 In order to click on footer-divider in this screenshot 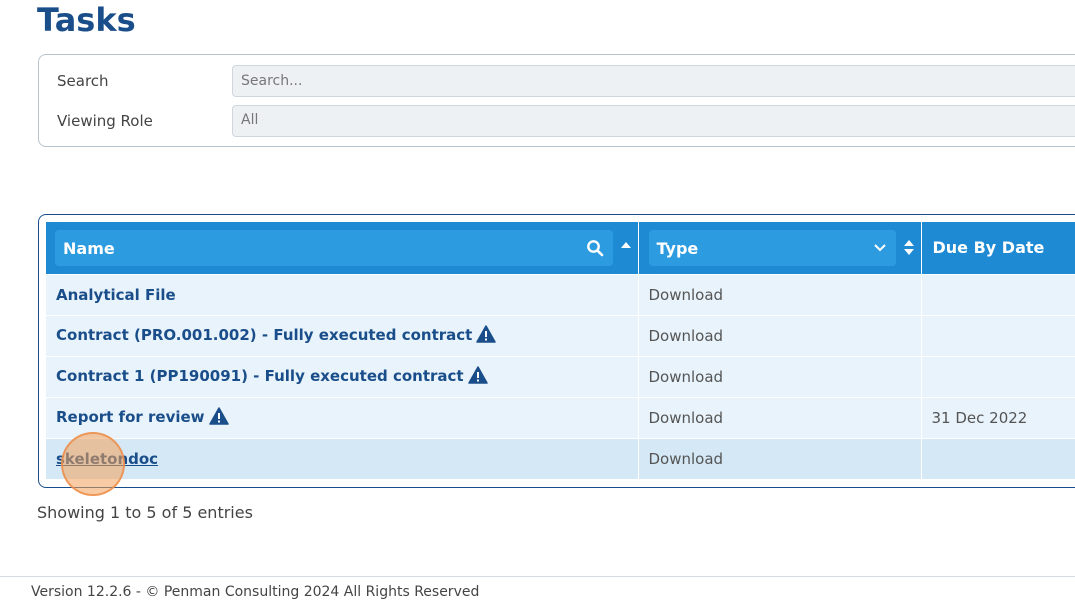, I will do `click(537, 576)`.